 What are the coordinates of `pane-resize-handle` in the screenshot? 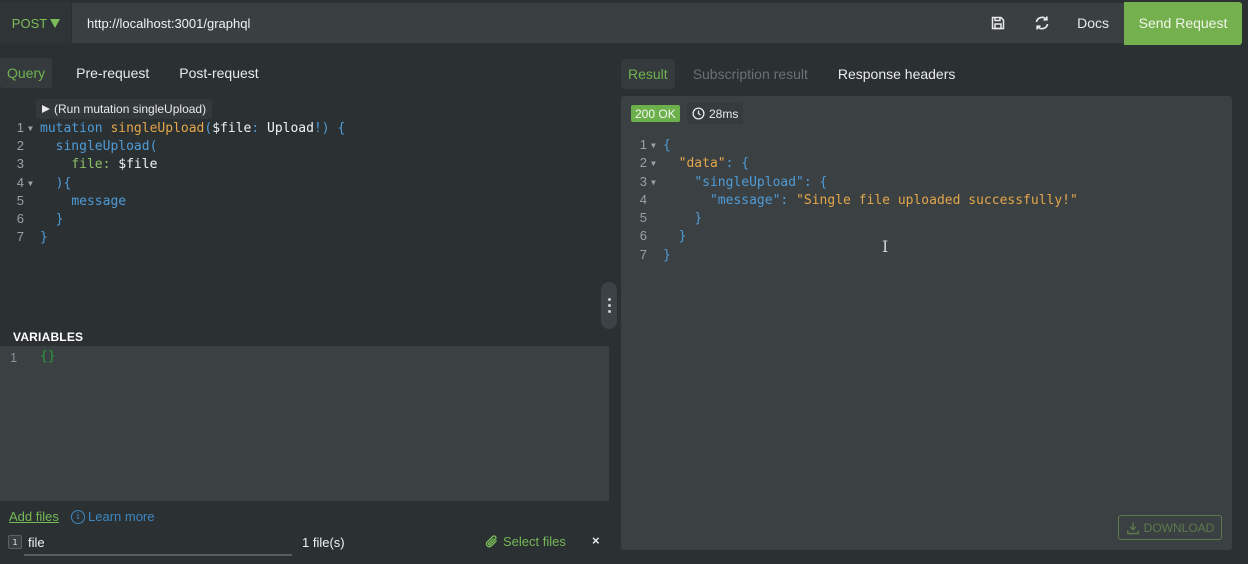 It's located at (609, 305).